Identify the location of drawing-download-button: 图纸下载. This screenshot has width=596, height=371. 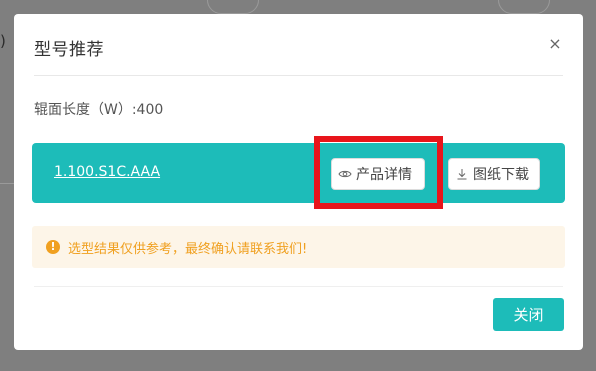
(494, 174).